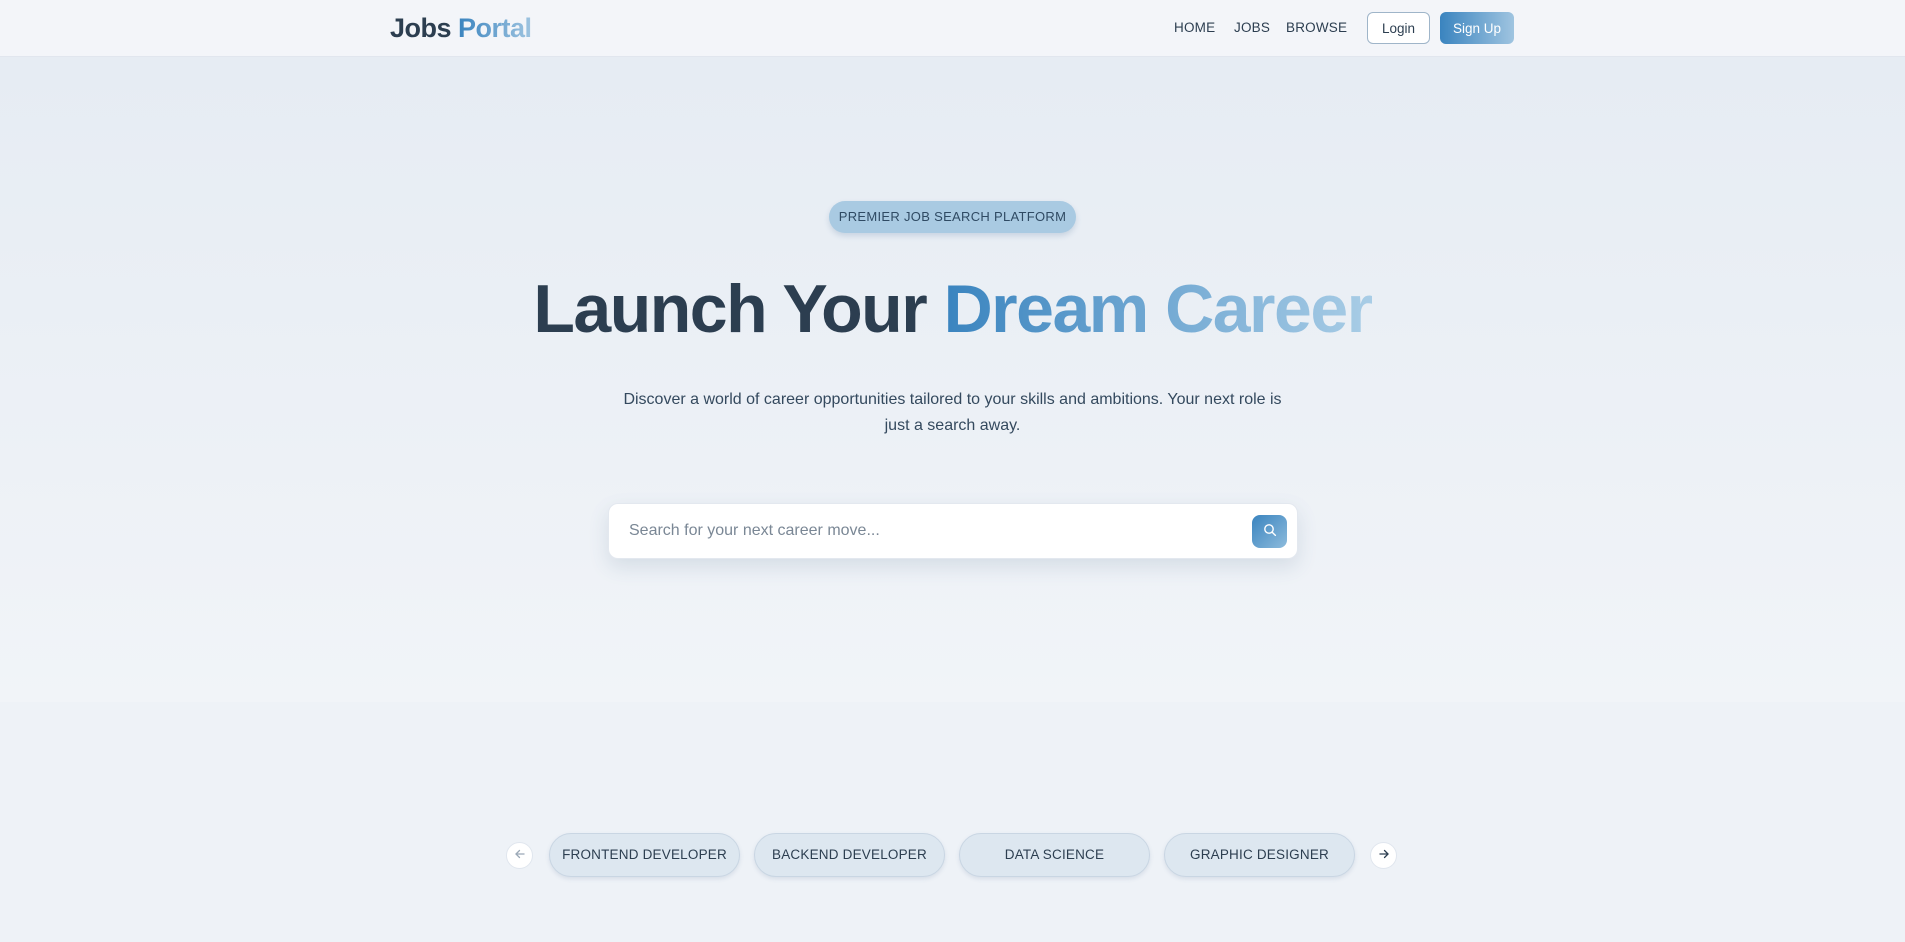  I want to click on carousel-prev-button, so click(519, 855).